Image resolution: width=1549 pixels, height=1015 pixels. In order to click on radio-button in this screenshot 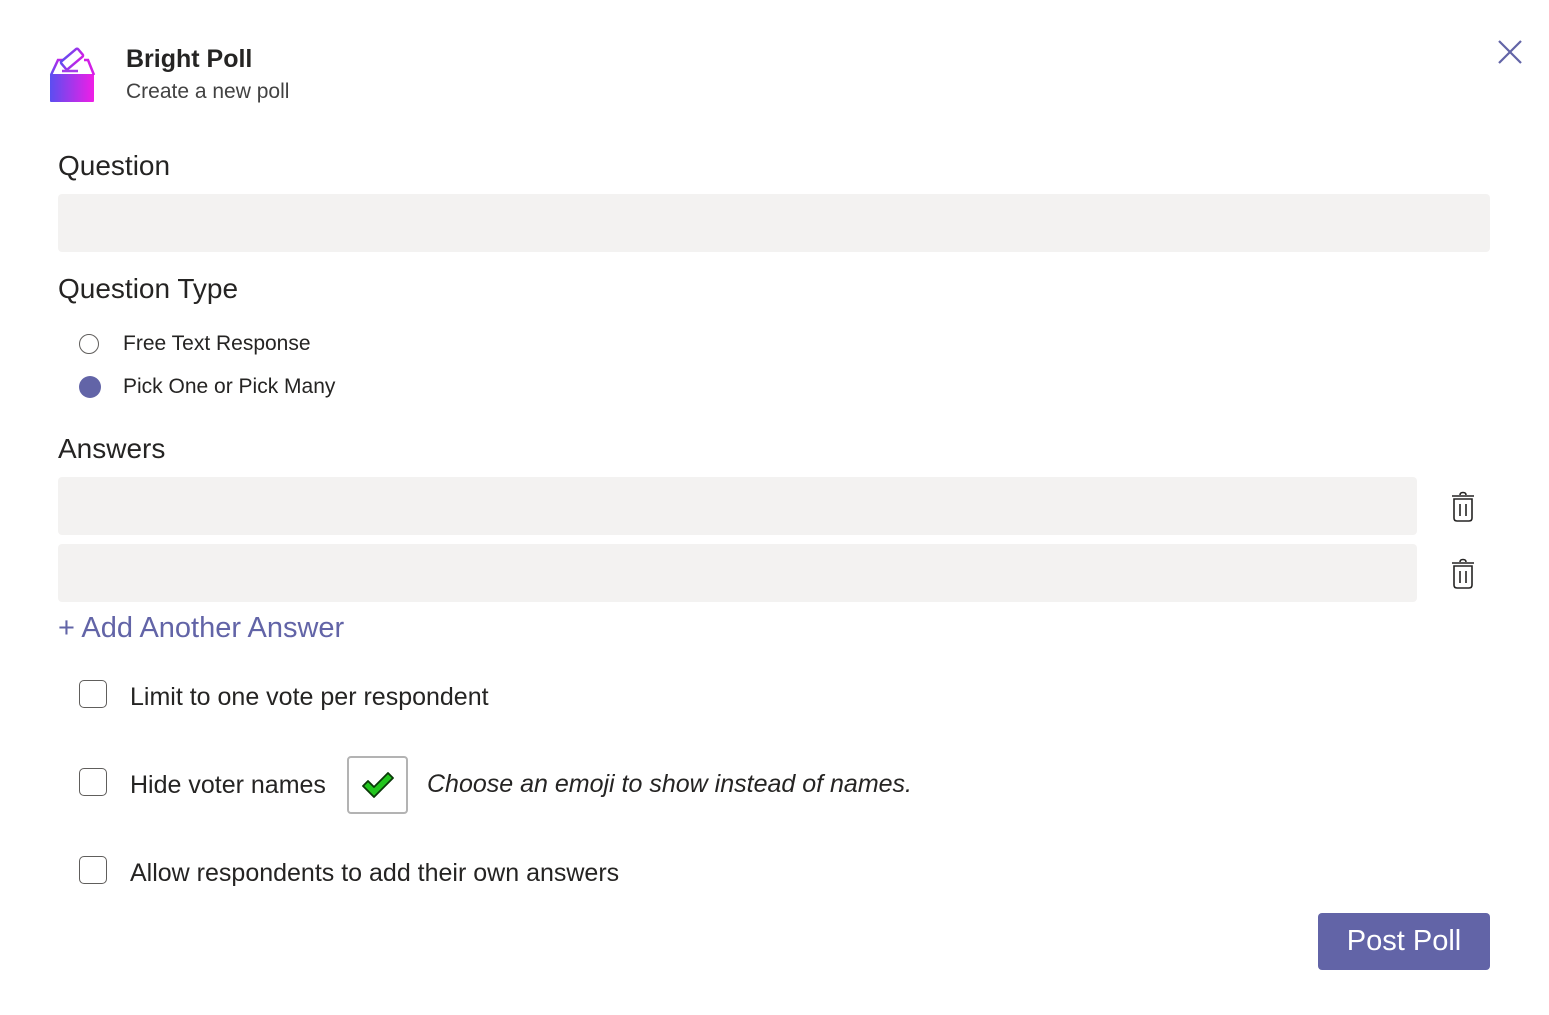, I will do `click(89, 344)`.